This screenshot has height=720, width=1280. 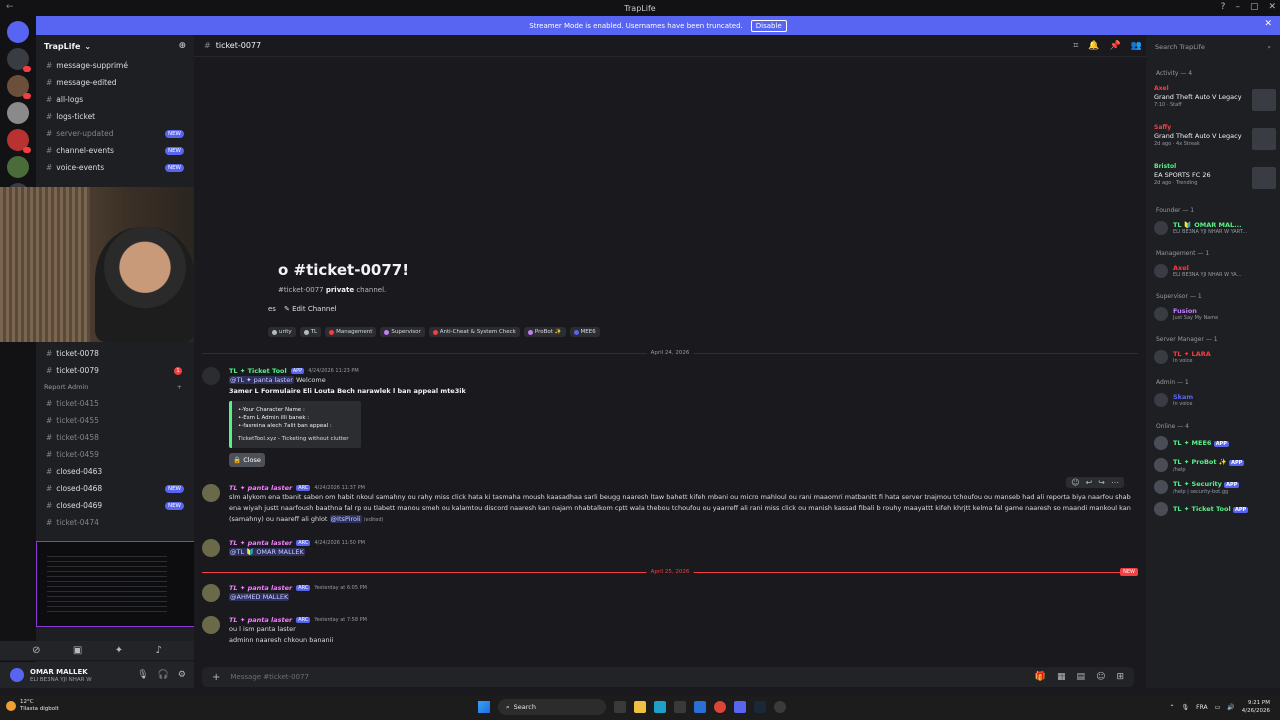 What do you see at coordinates (1075, 482) in the screenshot?
I see `react-icon: ☺` at bounding box center [1075, 482].